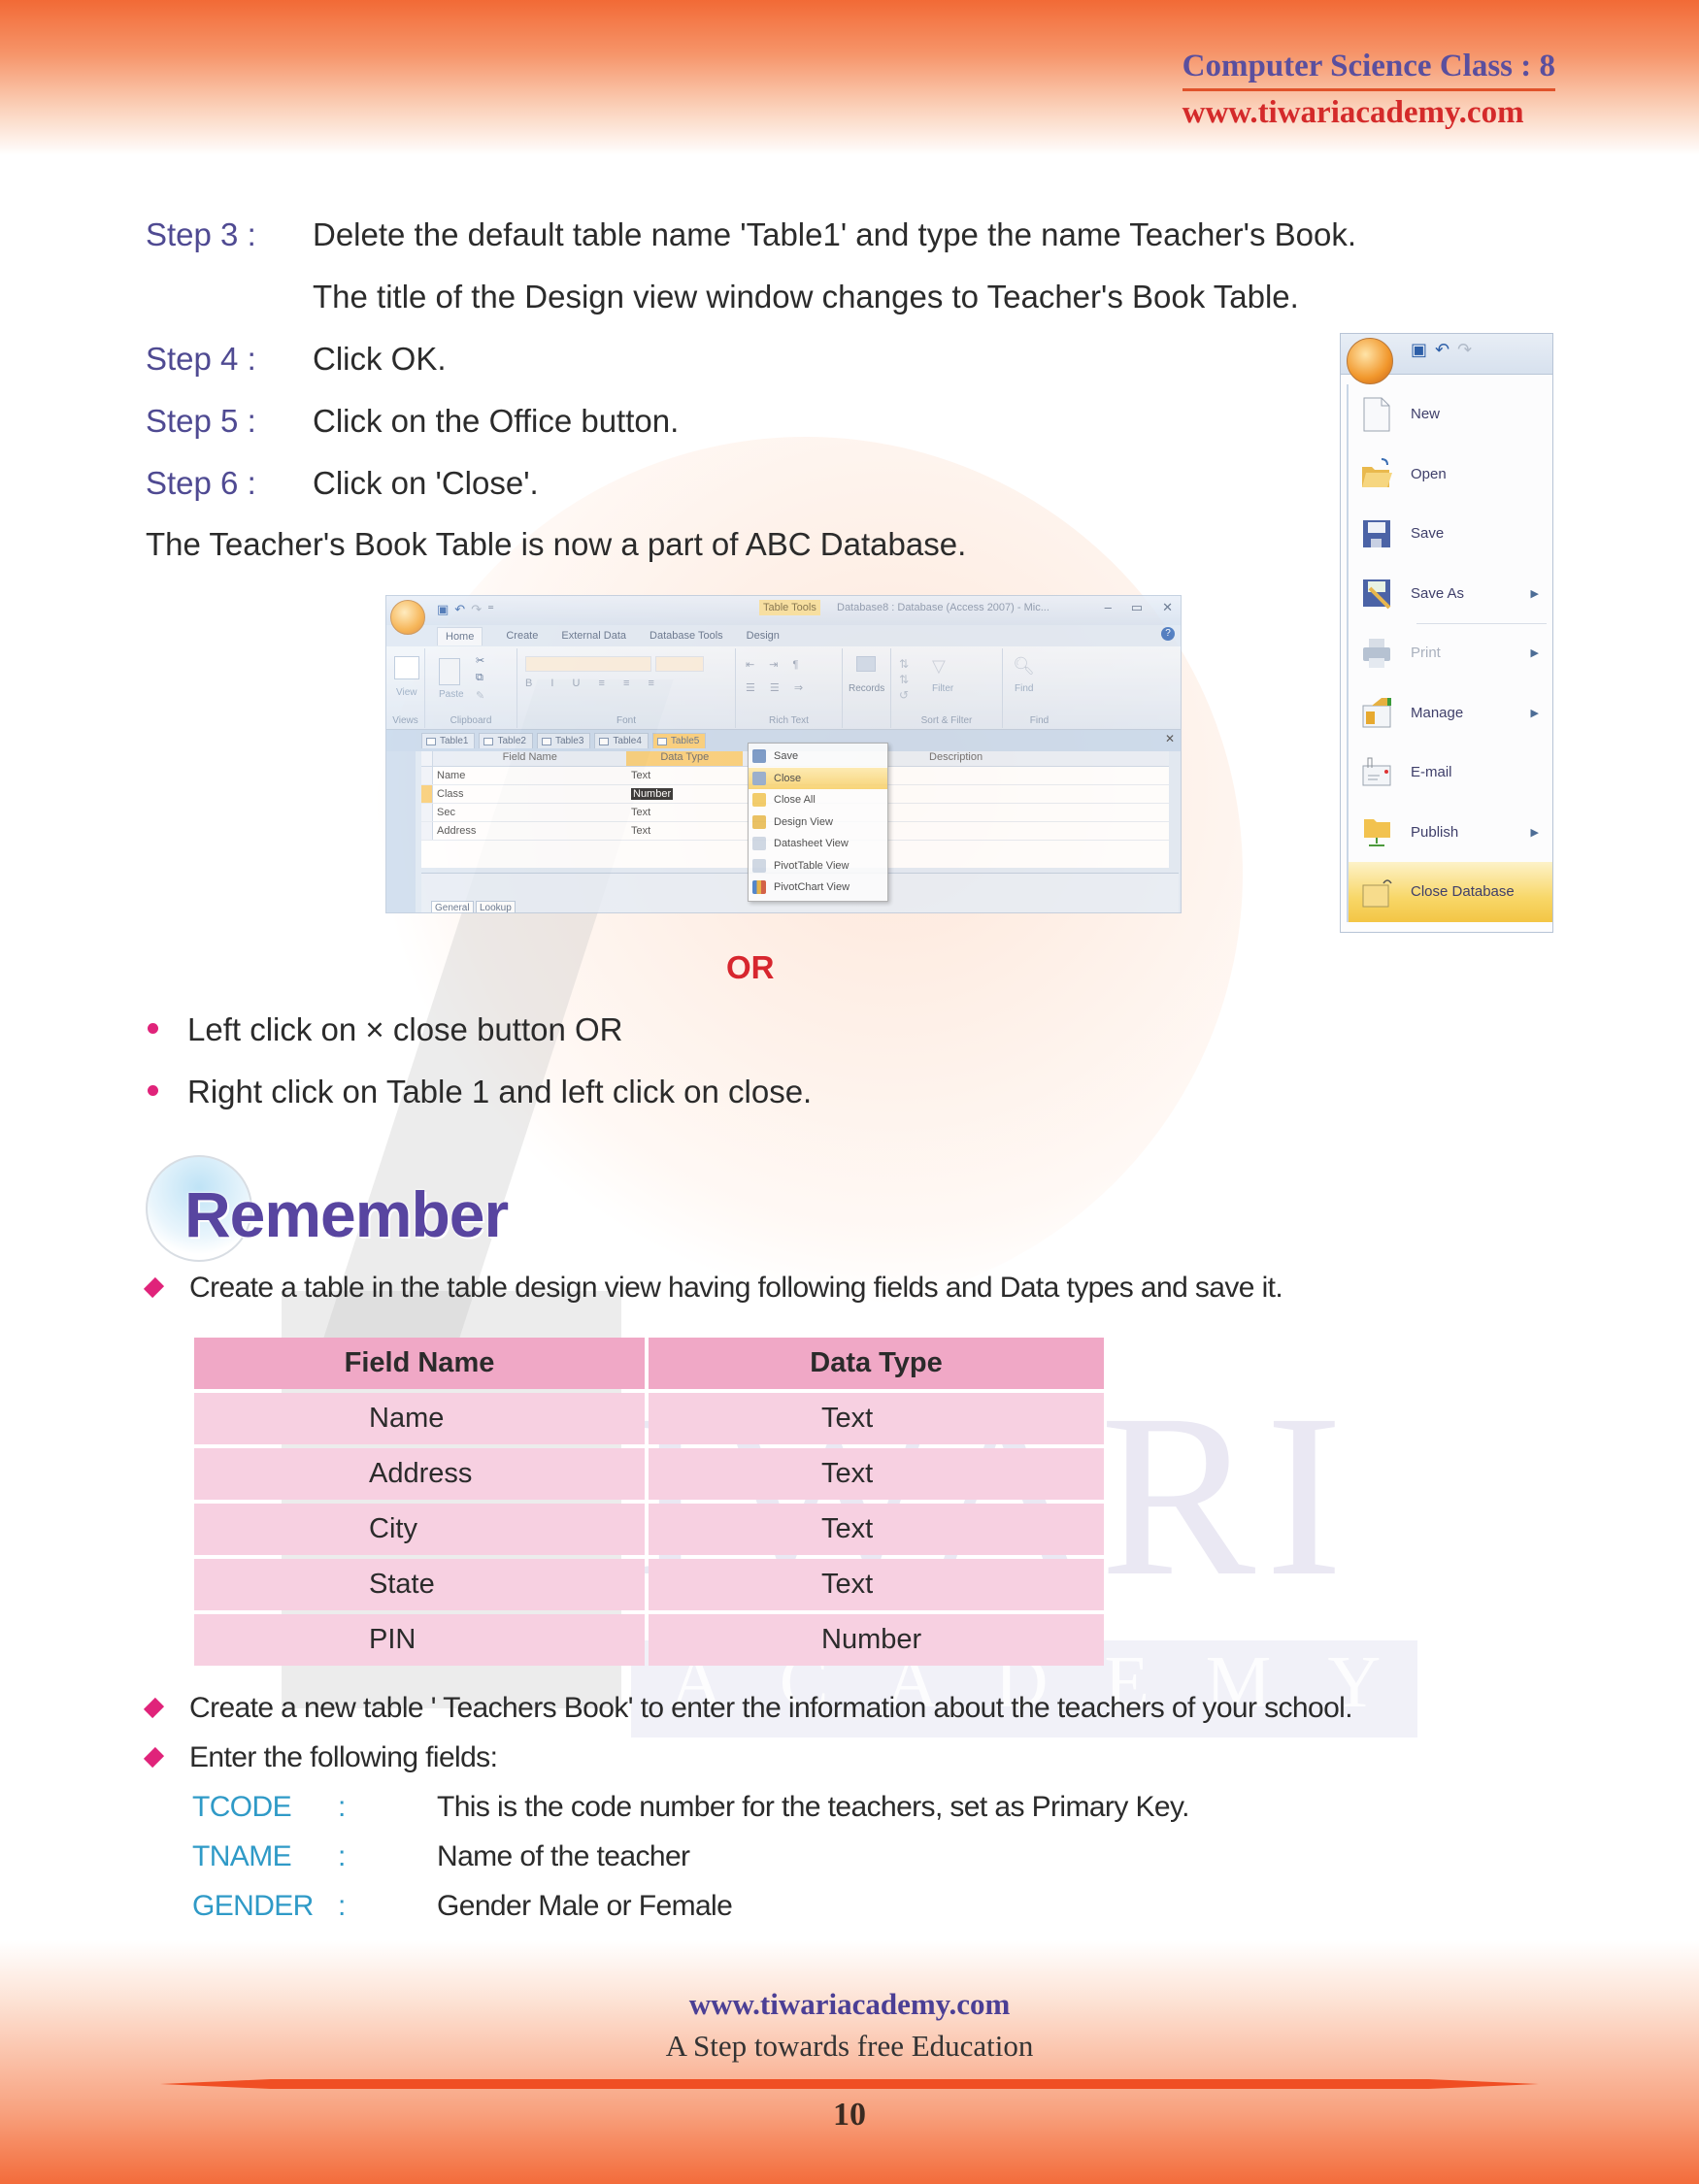  I want to click on office-menu-save: Save, so click(1450, 534).